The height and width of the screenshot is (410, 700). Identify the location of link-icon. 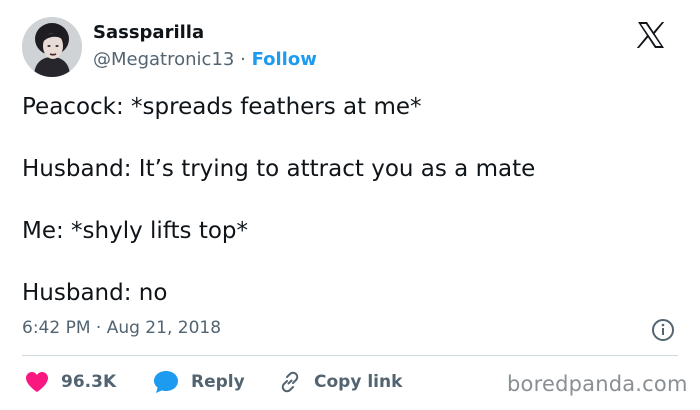
(290, 382).